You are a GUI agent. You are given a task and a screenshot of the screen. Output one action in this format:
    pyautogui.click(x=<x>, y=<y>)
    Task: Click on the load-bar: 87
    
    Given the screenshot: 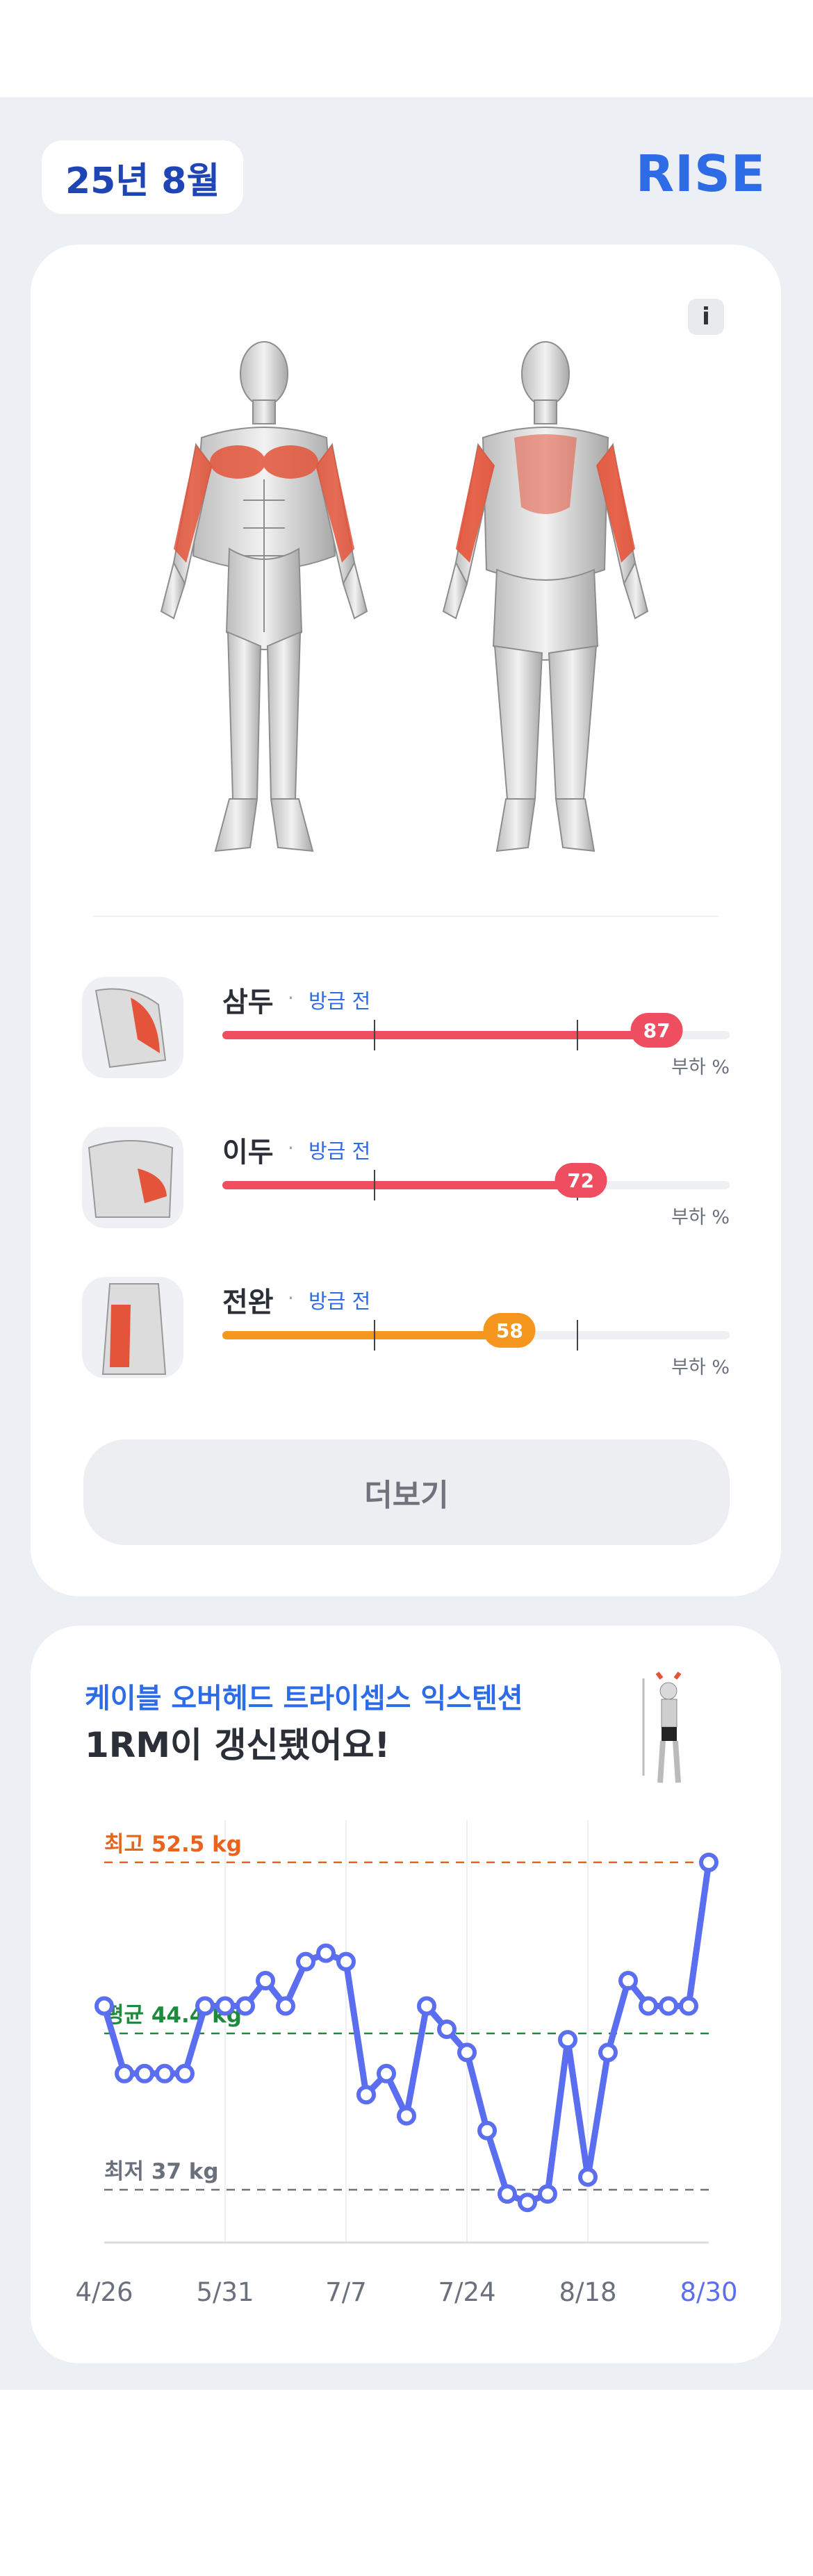 What is the action you would take?
    pyautogui.click(x=476, y=1031)
    